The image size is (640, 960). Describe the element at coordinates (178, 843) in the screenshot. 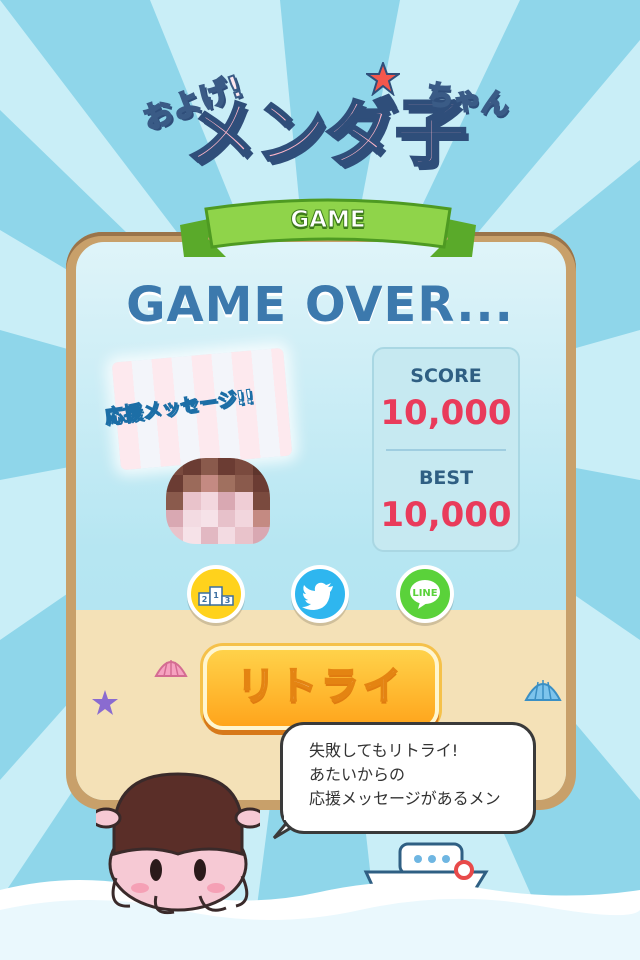

I see `mendako-mascot` at that location.